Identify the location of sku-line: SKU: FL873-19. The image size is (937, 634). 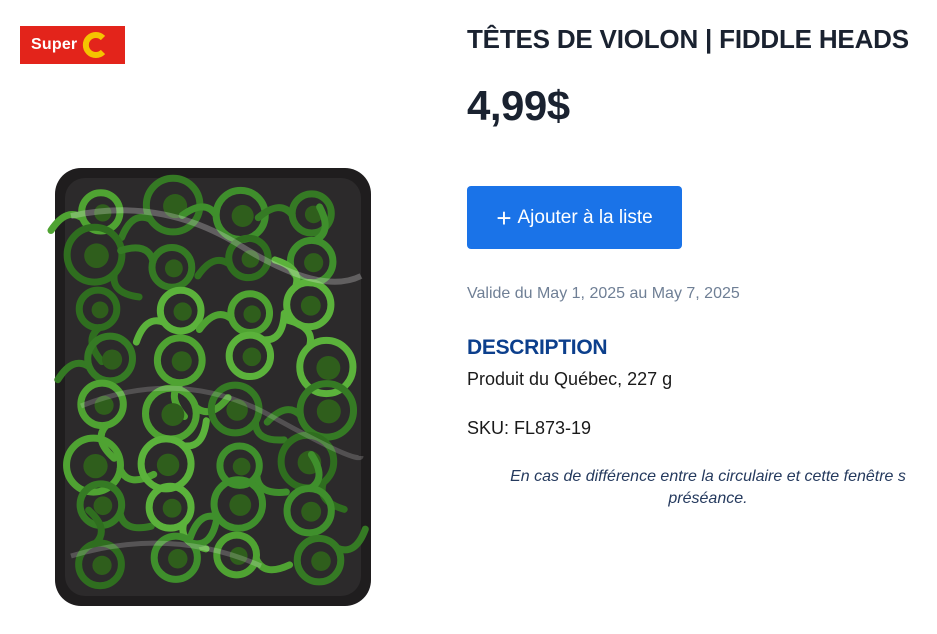
(529, 428).